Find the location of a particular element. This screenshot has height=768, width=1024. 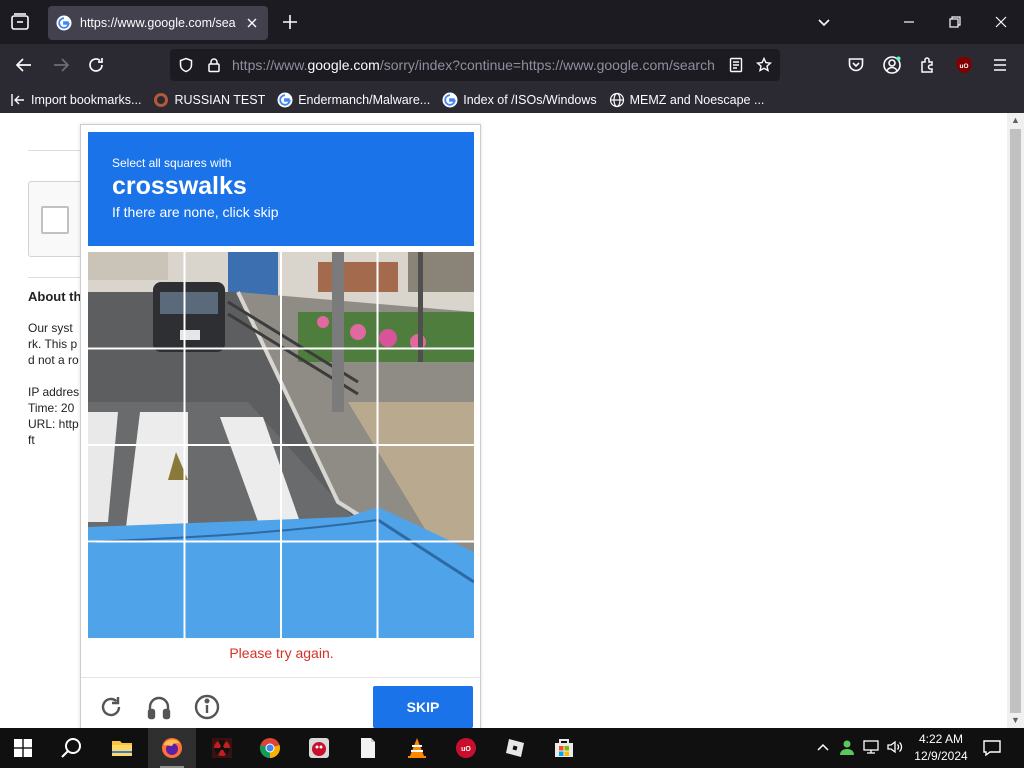

reload-icon is located at coordinates (111, 707).